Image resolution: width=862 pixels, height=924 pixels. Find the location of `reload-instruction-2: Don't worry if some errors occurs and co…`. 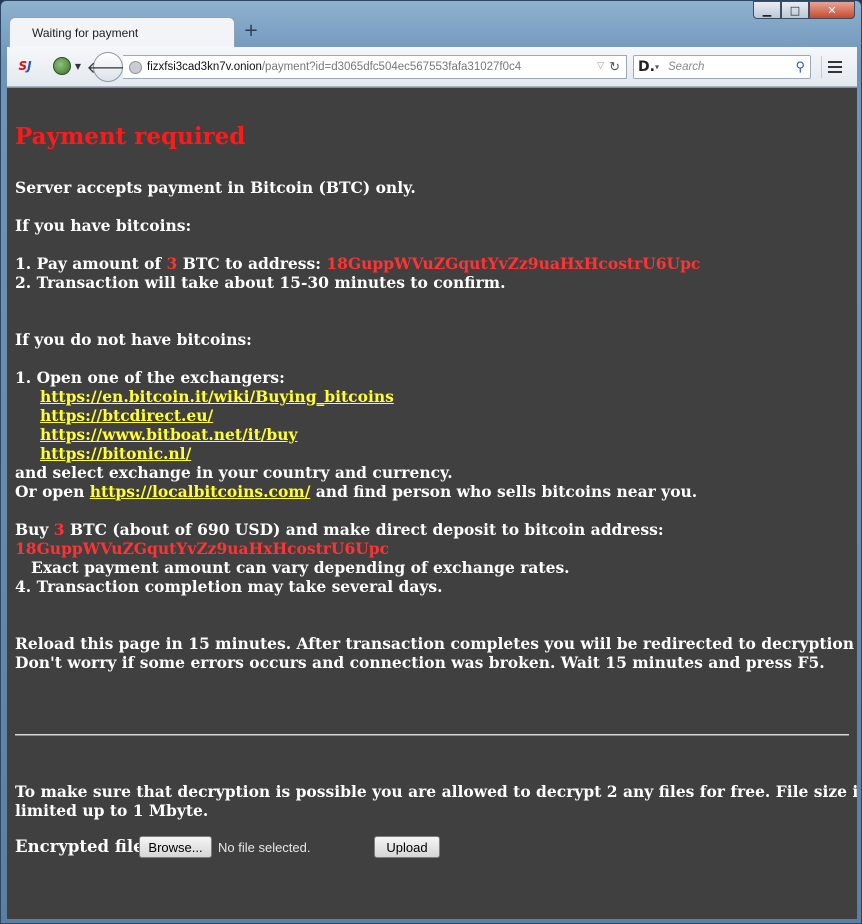

reload-instruction-2: Don't worry if some errors occurs and co… is located at coordinates (420, 662).